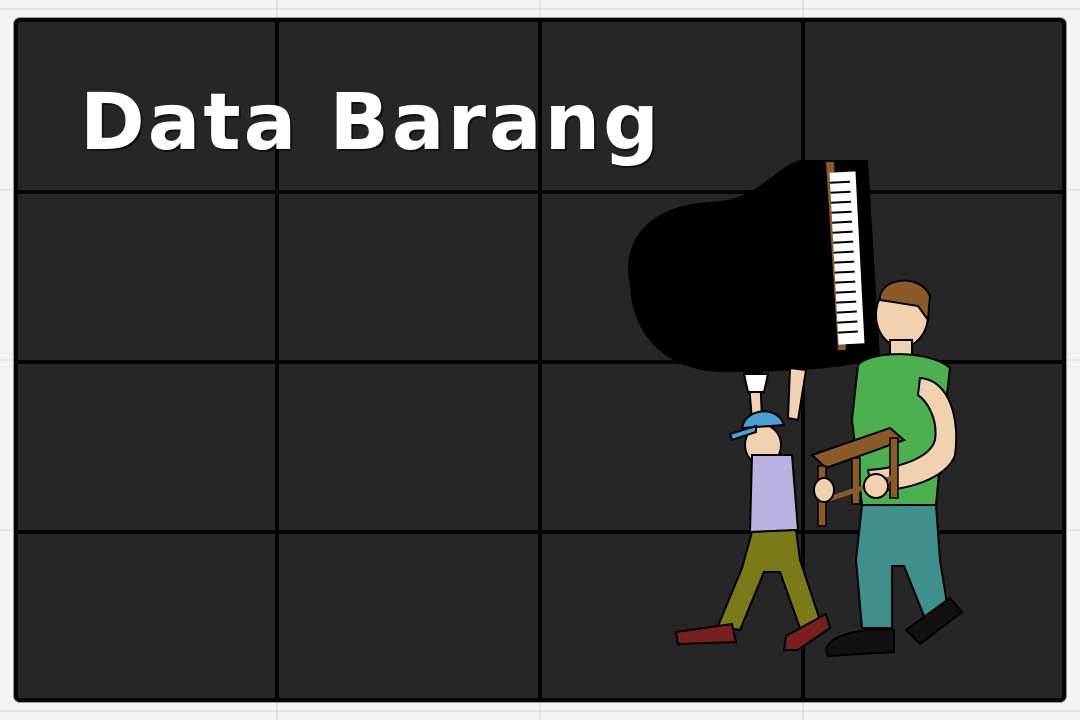 Image resolution: width=1080 pixels, height=720 pixels. Describe the element at coordinates (753, 508) in the screenshot. I see `helper-mover-figure` at that location.